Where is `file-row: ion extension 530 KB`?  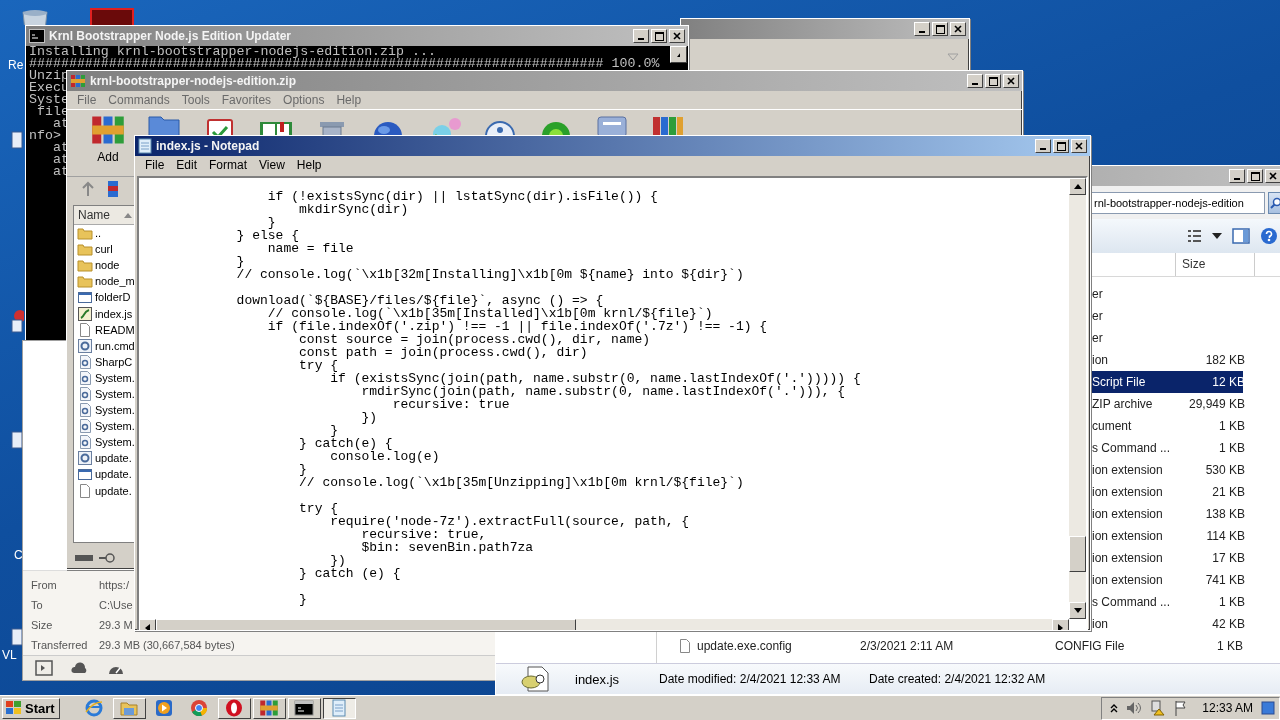
file-row: ion extension 530 KB is located at coordinates (1166, 470).